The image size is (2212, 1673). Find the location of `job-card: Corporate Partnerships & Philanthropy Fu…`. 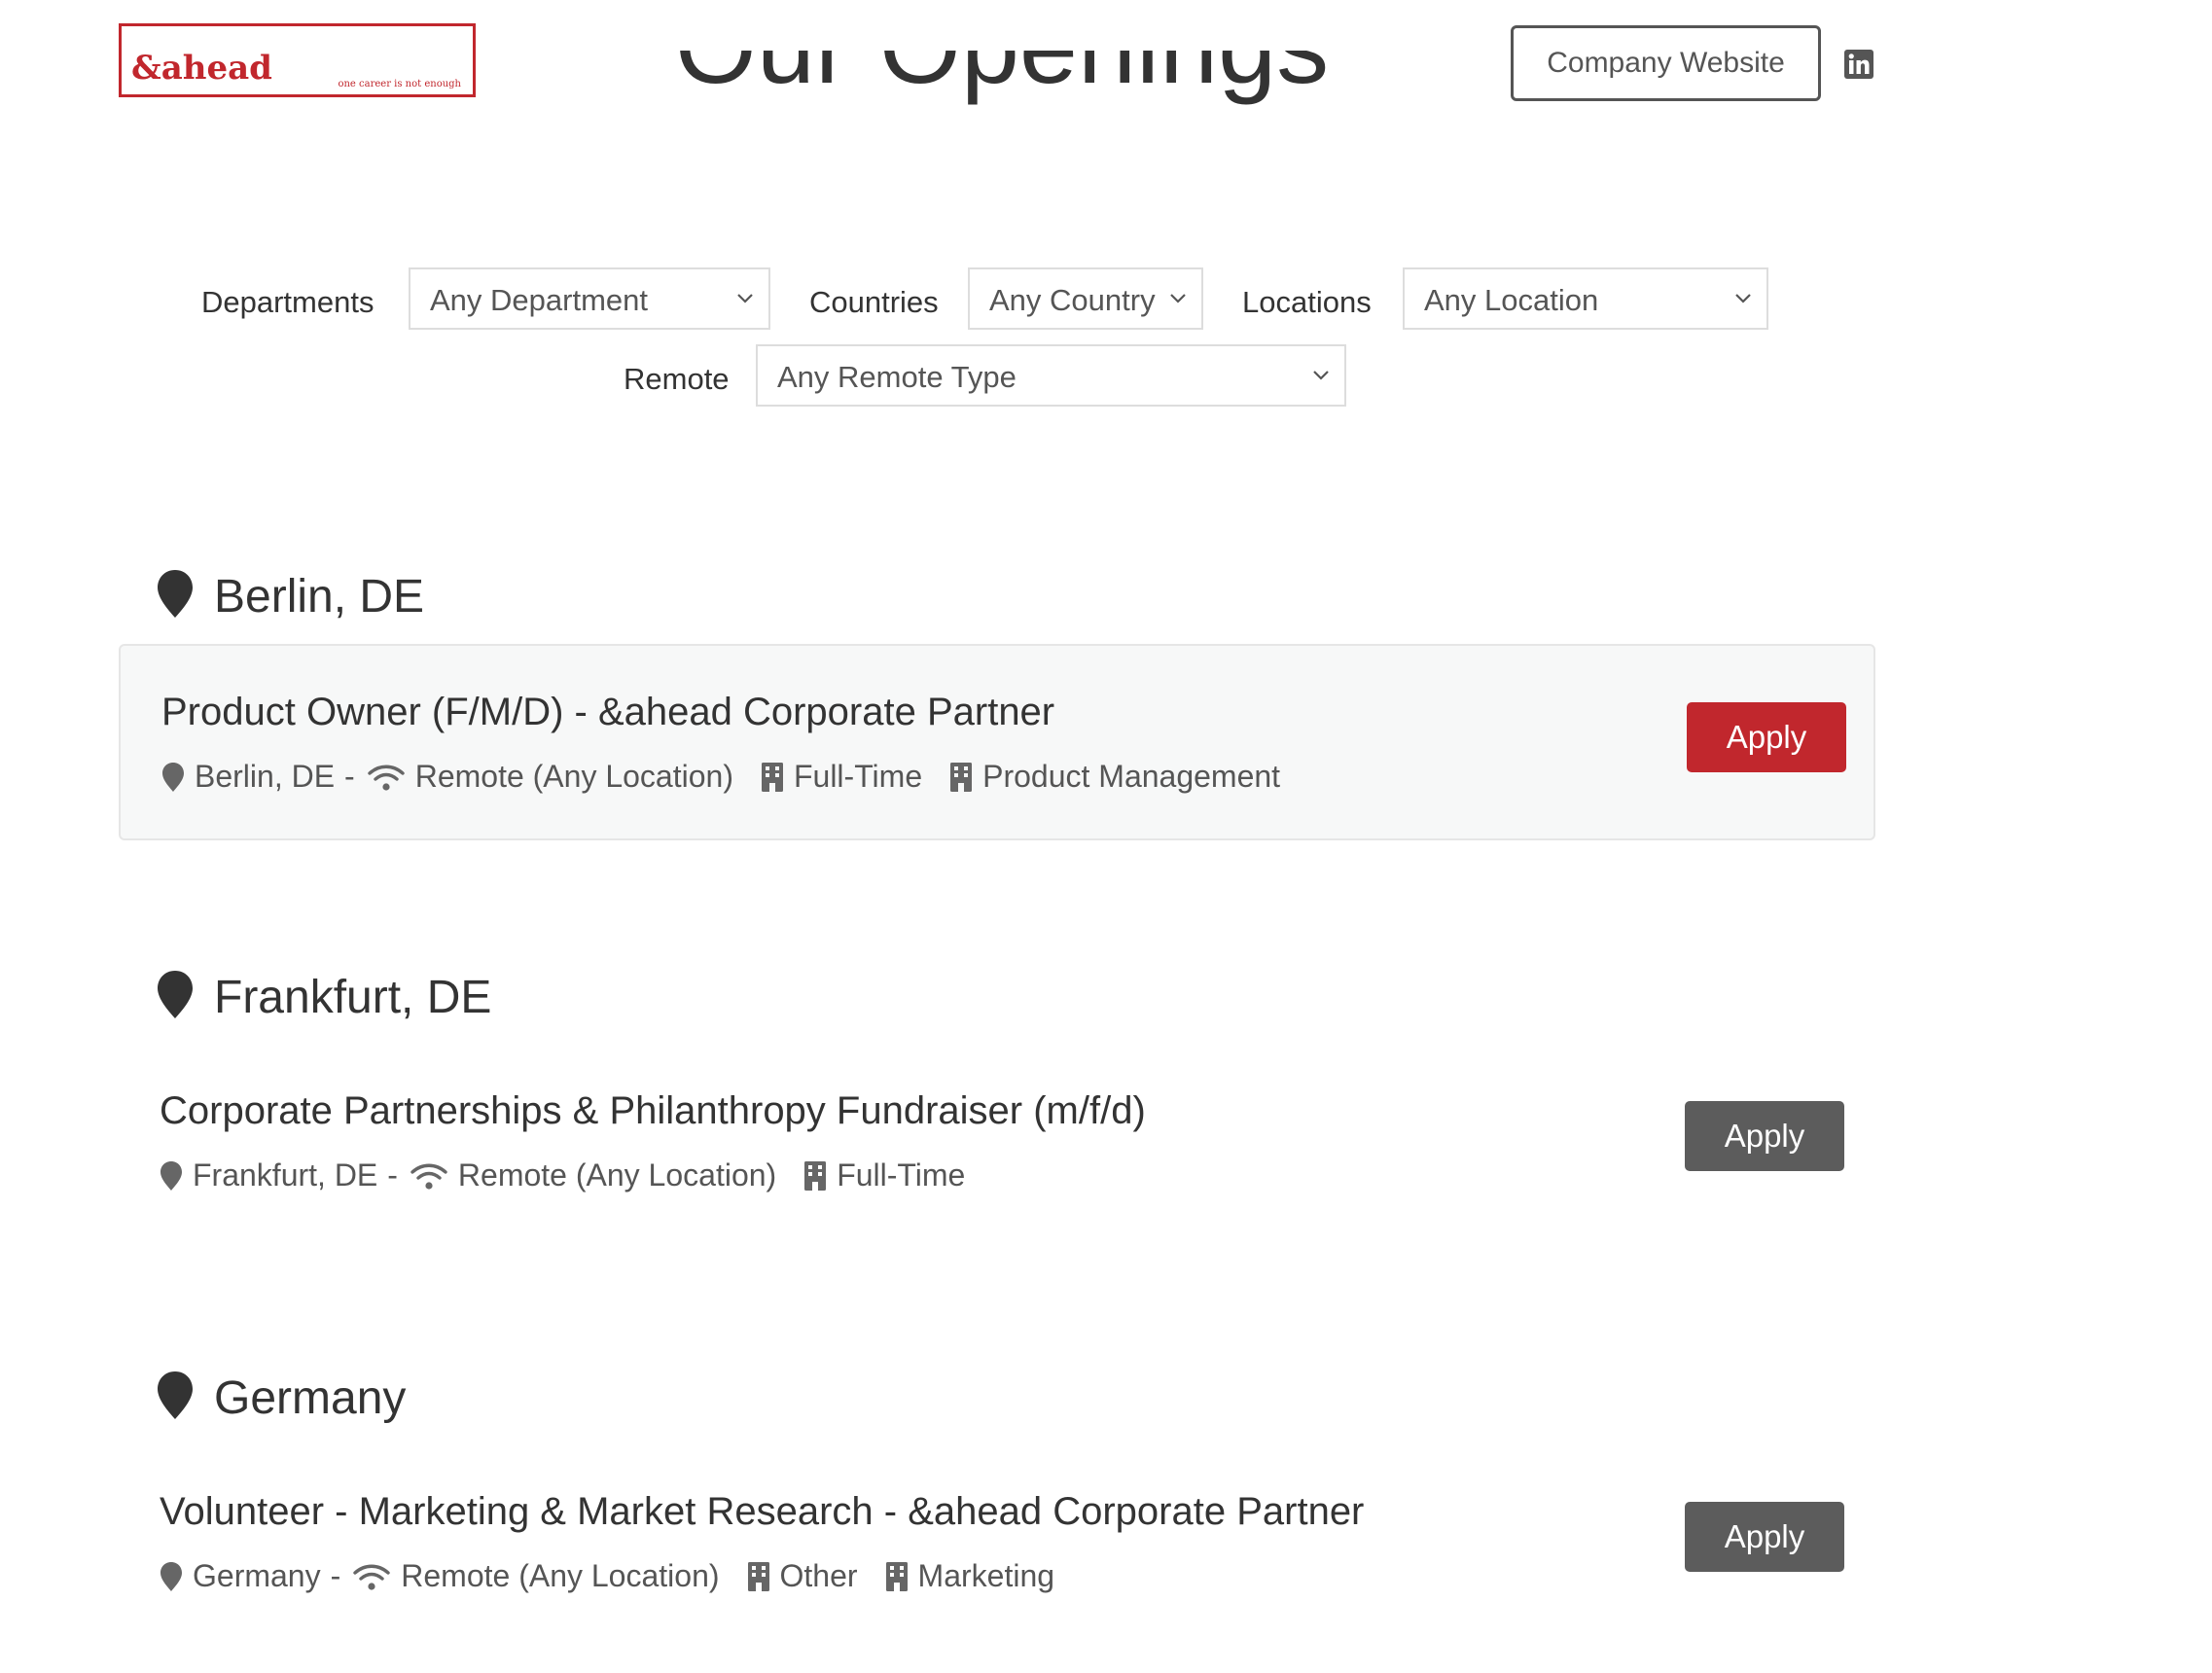

job-card: Corporate Partnerships & Philanthropy Fu… is located at coordinates (997, 1143).